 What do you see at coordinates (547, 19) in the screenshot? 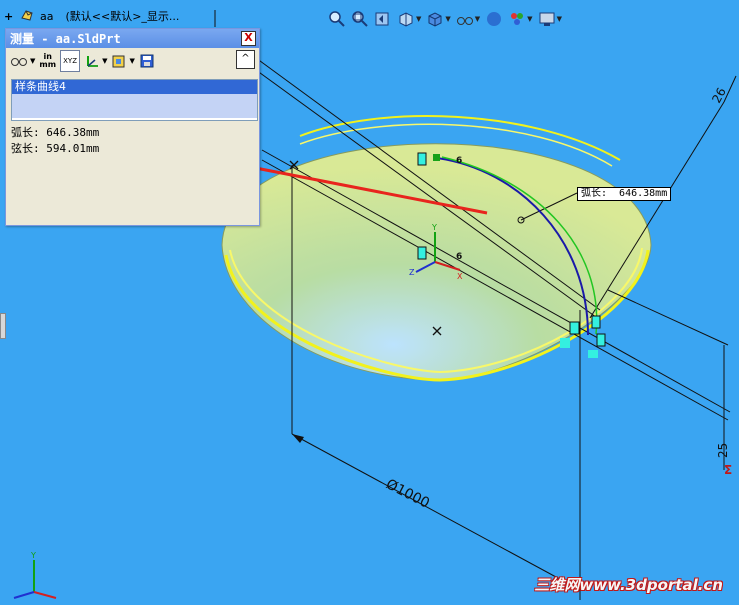
I see `view-settings-icon` at bounding box center [547, 19].